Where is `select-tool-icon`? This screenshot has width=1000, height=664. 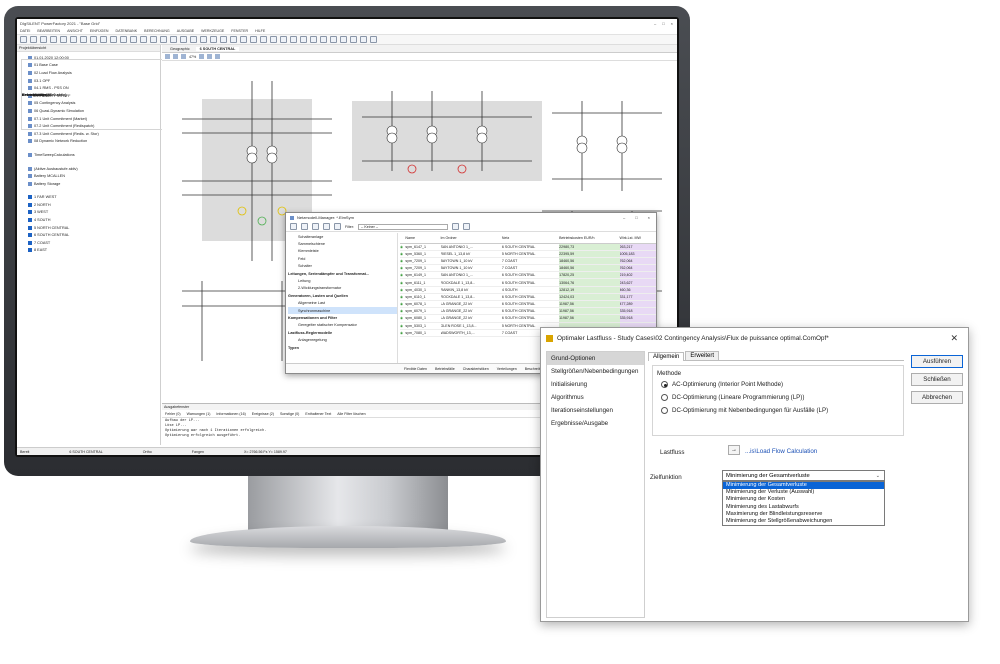 select-tool-icon is located at coordinates (167, 56).